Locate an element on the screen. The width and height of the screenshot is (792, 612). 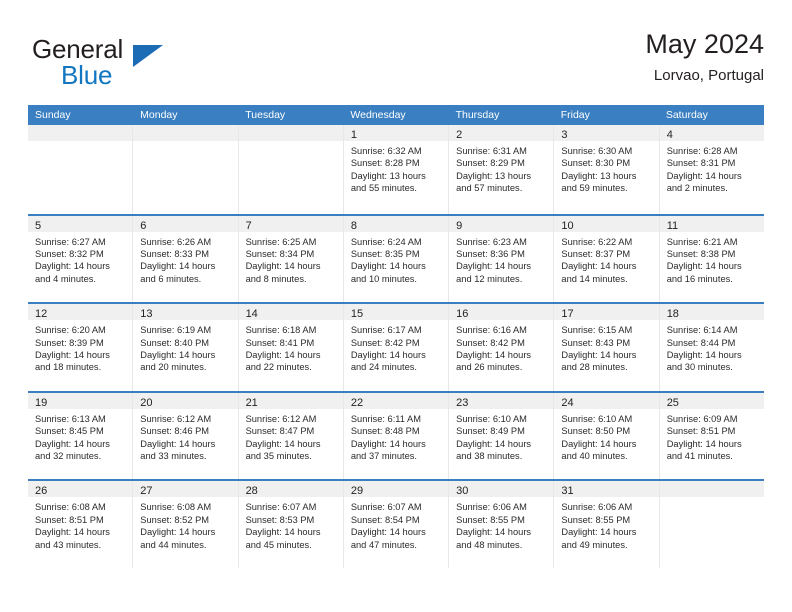
sunrise-text: Sunrise: 6:24 AM is located at coordinates (386, 241).